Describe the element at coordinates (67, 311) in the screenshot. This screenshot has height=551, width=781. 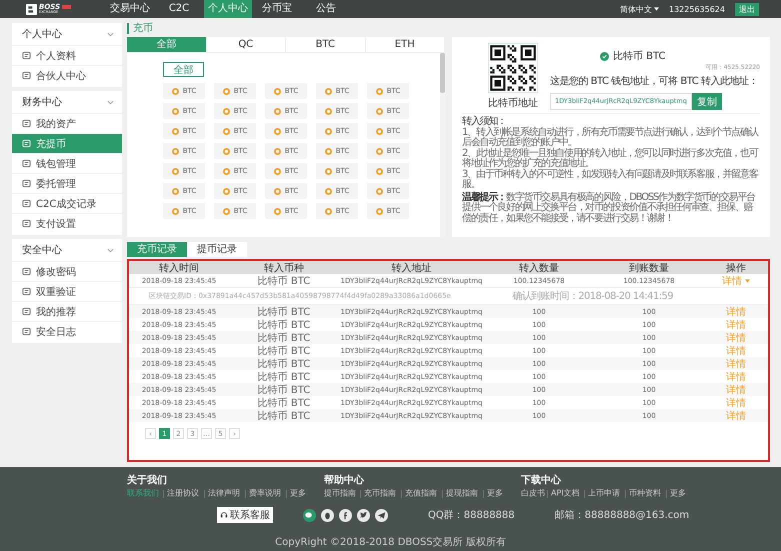
I see `sidebar-item: 我的推荐` at that location.